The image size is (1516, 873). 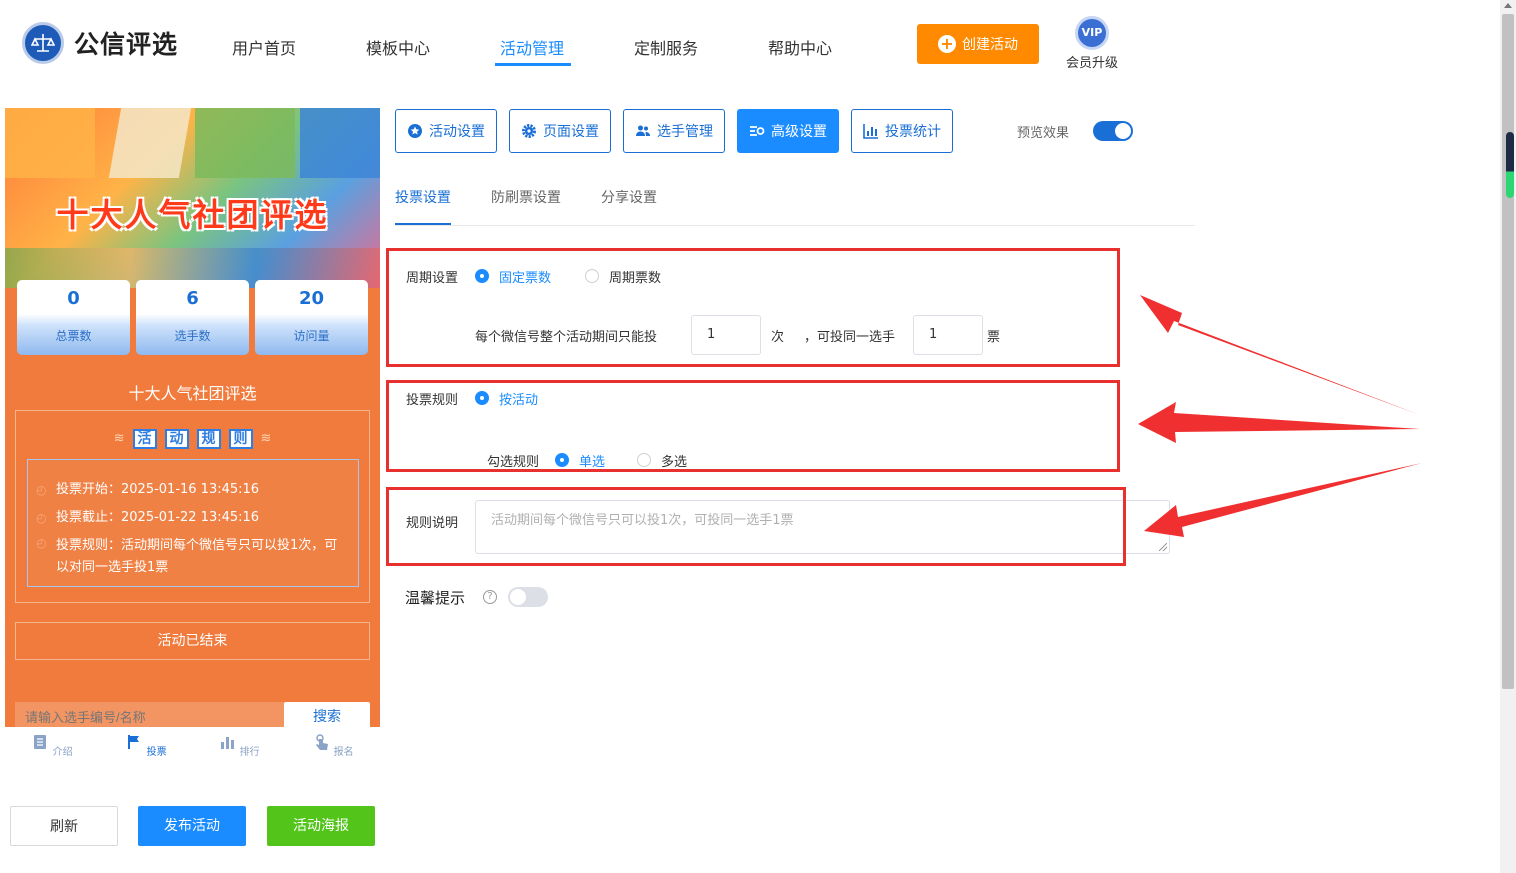 I want to click on player-search: 搜索, so click(x=192, y=715).